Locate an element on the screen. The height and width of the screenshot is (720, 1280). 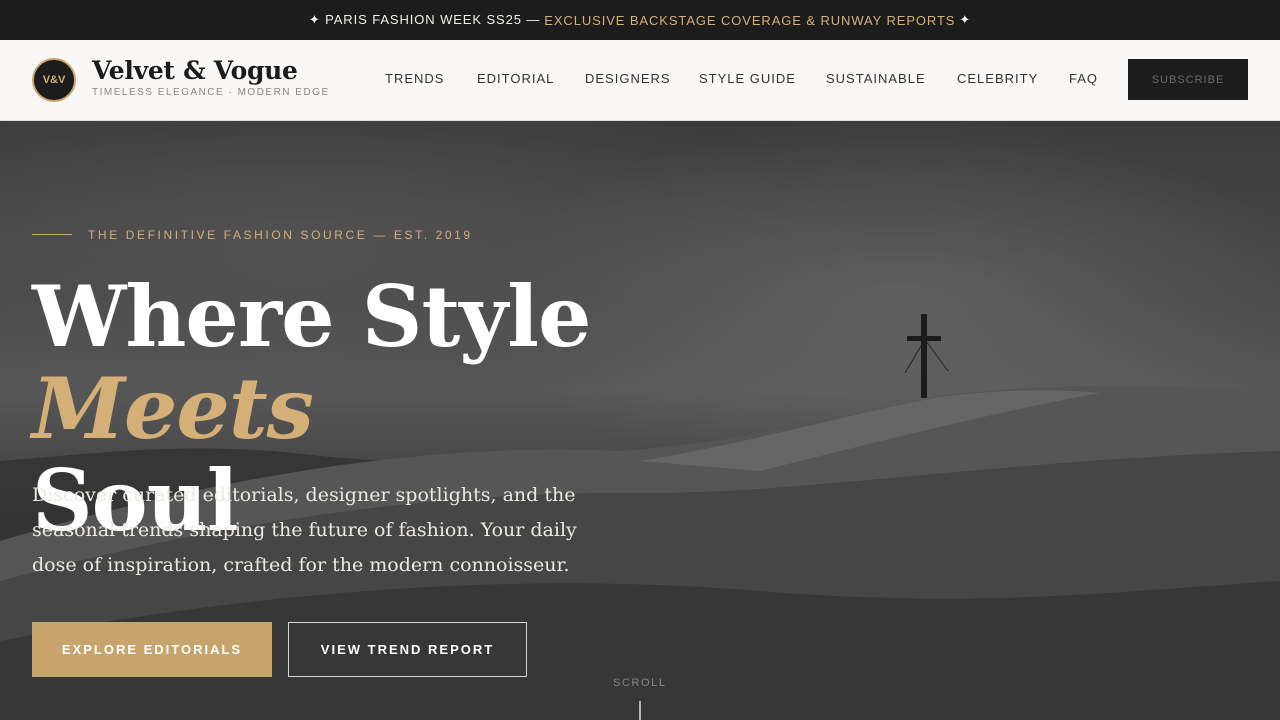
eyebrow-divider is located at coordinates (52, 234).